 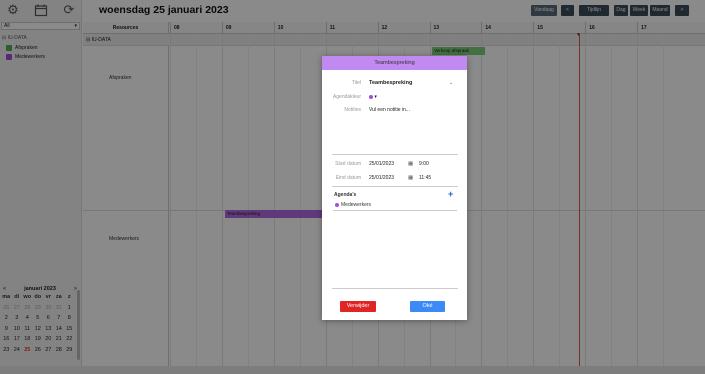 I want to click on calendar-row: Agendakleur ▾, so click(x=394, y=97).